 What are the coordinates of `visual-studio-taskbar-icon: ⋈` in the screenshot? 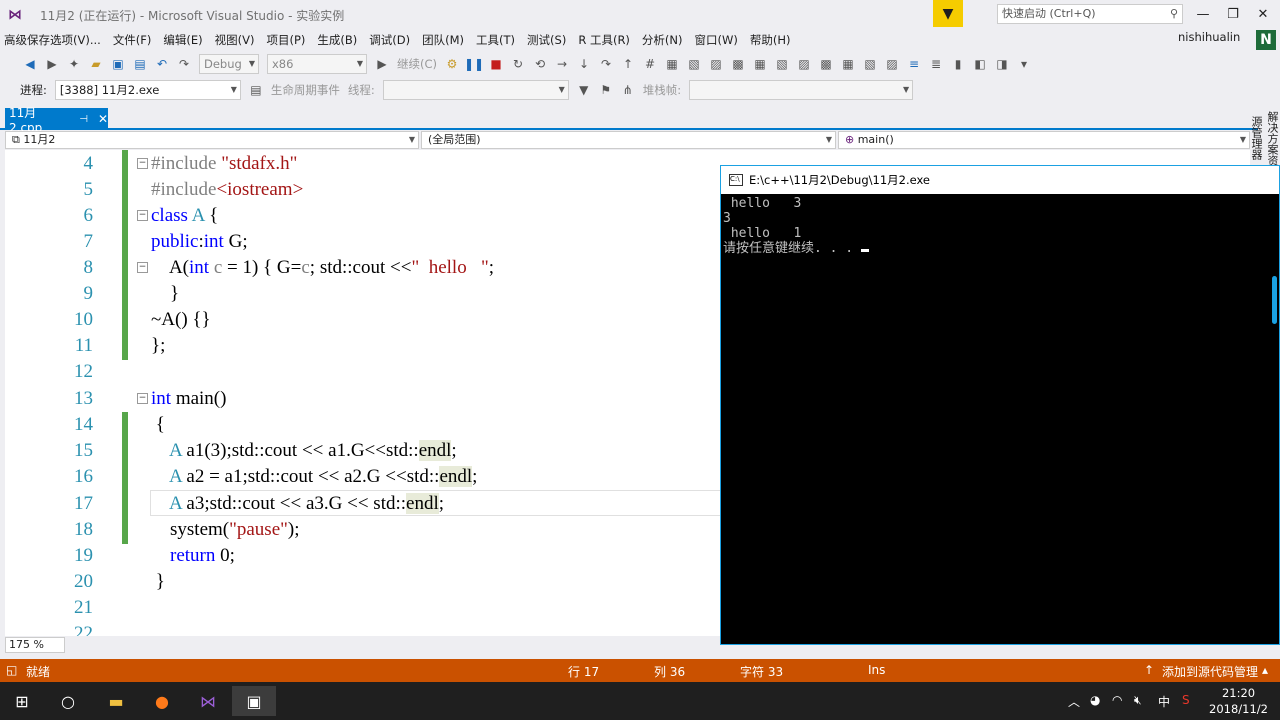 It's located at (208, 701).